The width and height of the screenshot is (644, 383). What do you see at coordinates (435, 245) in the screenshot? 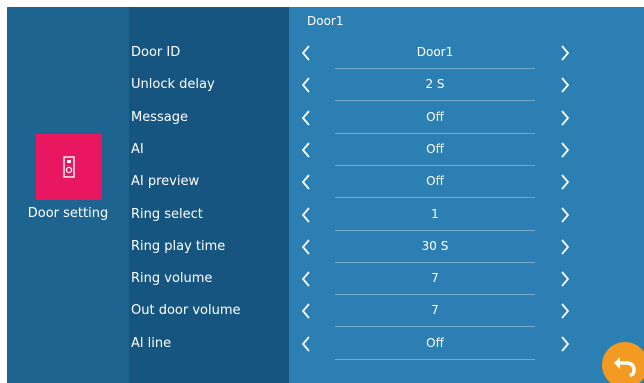
I see `setting-value: 30 S` at bounding box center [435, 245].